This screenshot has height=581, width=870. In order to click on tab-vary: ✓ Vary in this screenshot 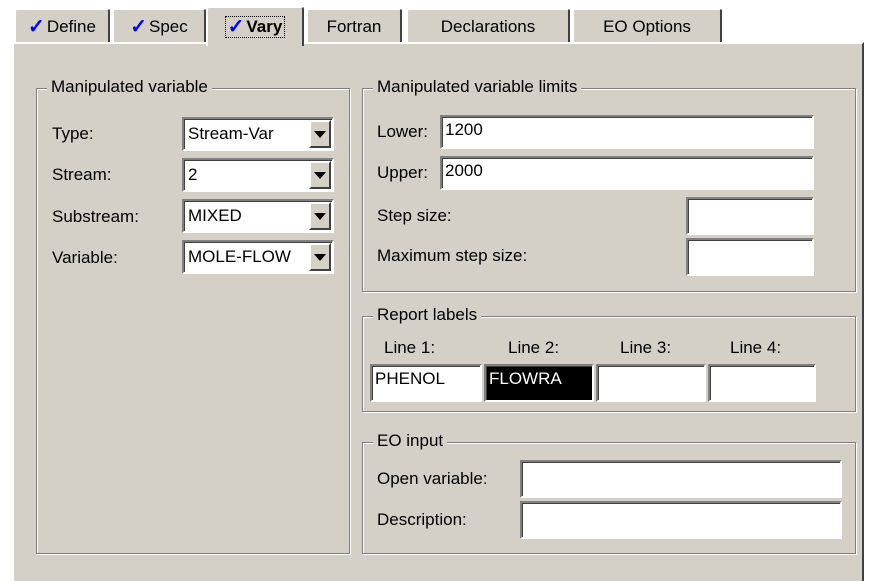, I will do `click(255, 26)`.